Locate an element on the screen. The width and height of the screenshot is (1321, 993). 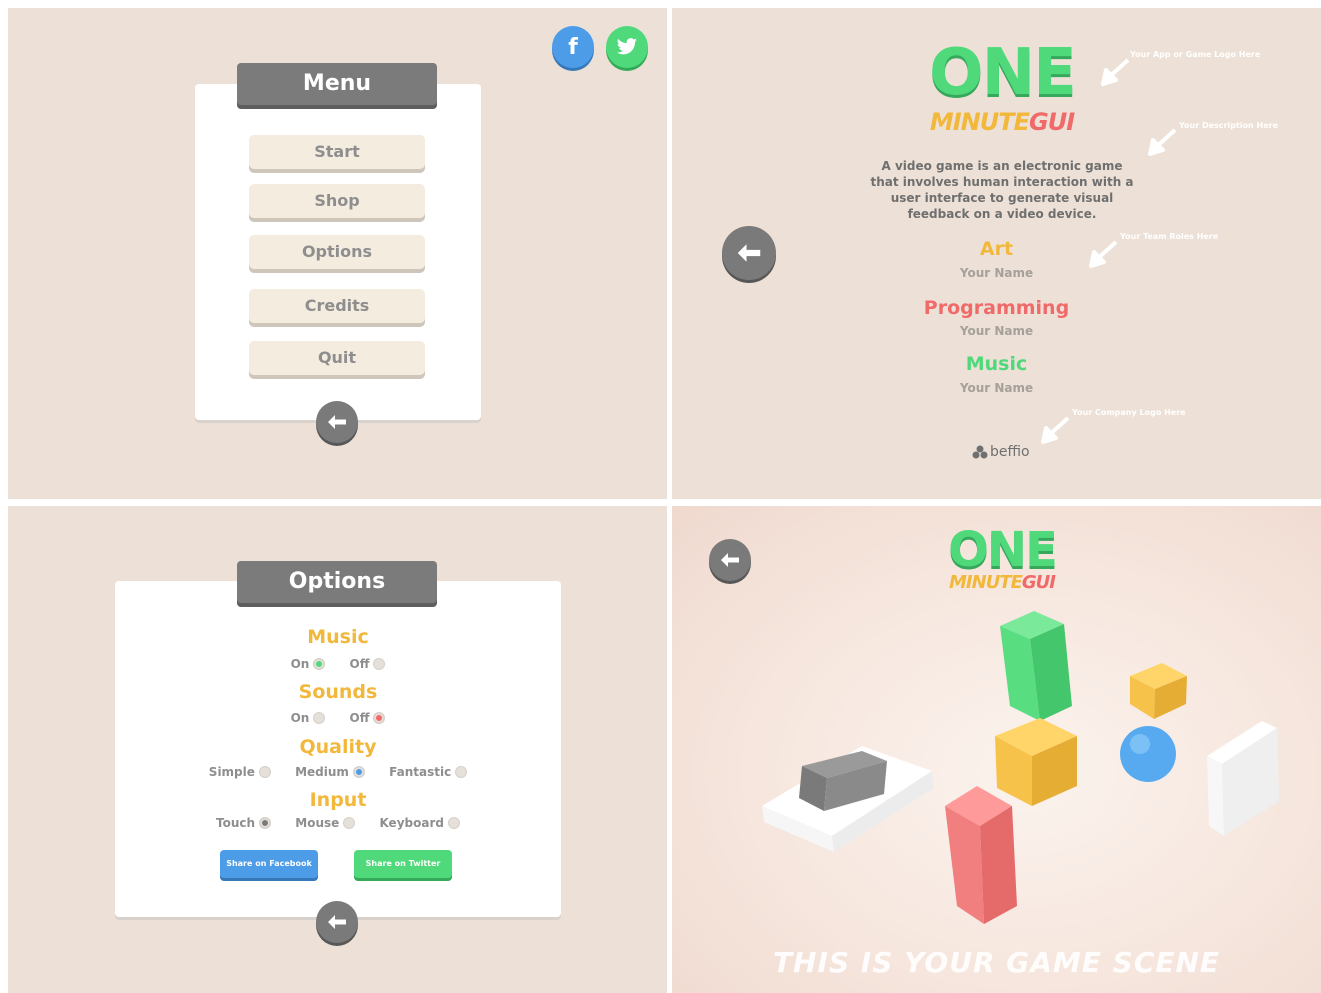
game-logo-sub: MINUTEGUI is located at coordinates (1002, 122).